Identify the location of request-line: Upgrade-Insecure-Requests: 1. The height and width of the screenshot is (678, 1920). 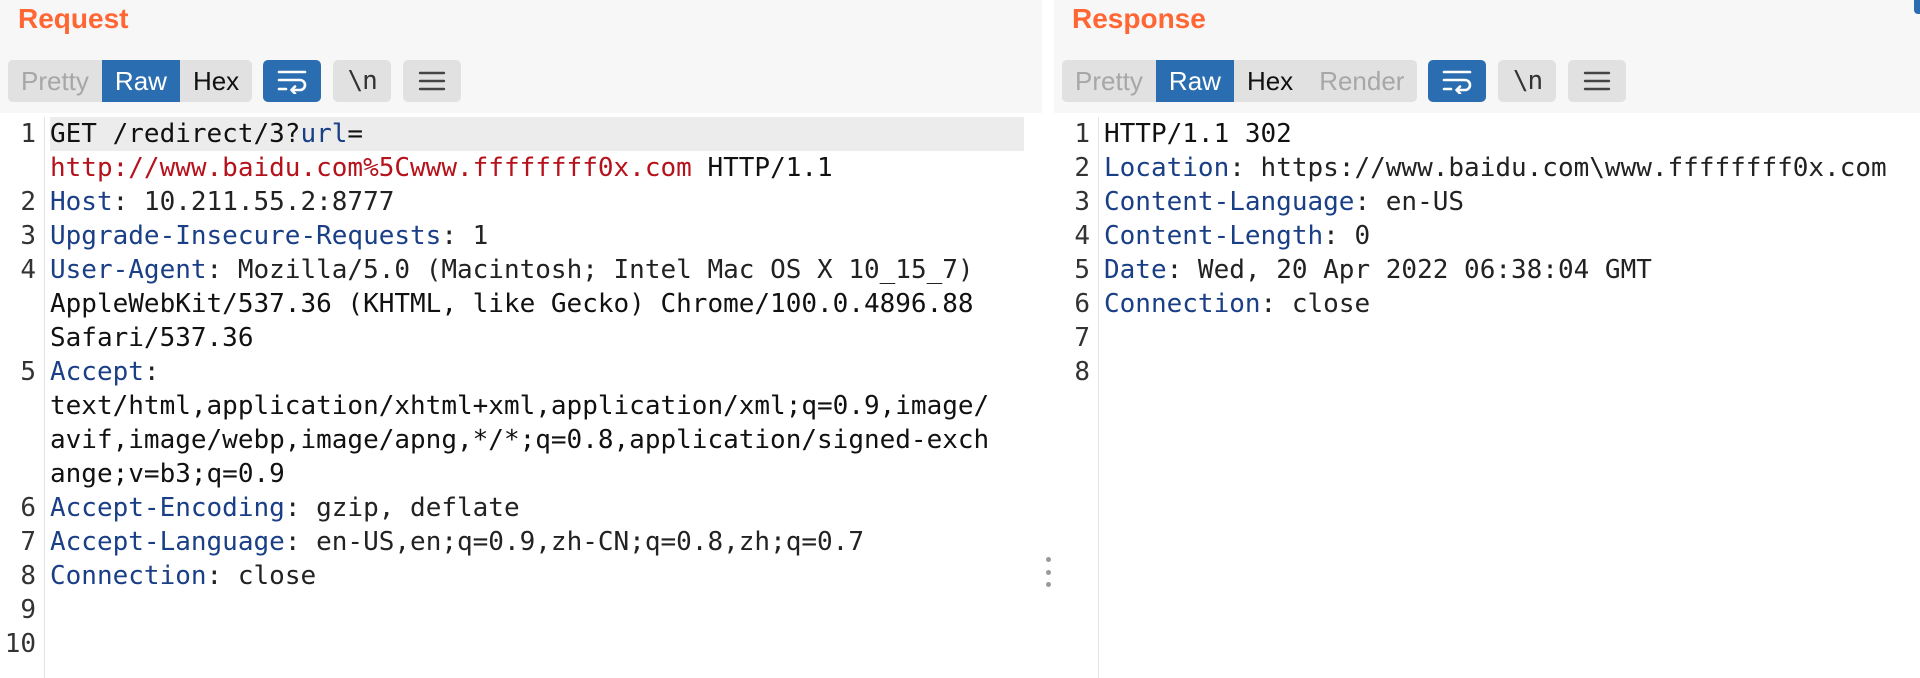
(546, 236).